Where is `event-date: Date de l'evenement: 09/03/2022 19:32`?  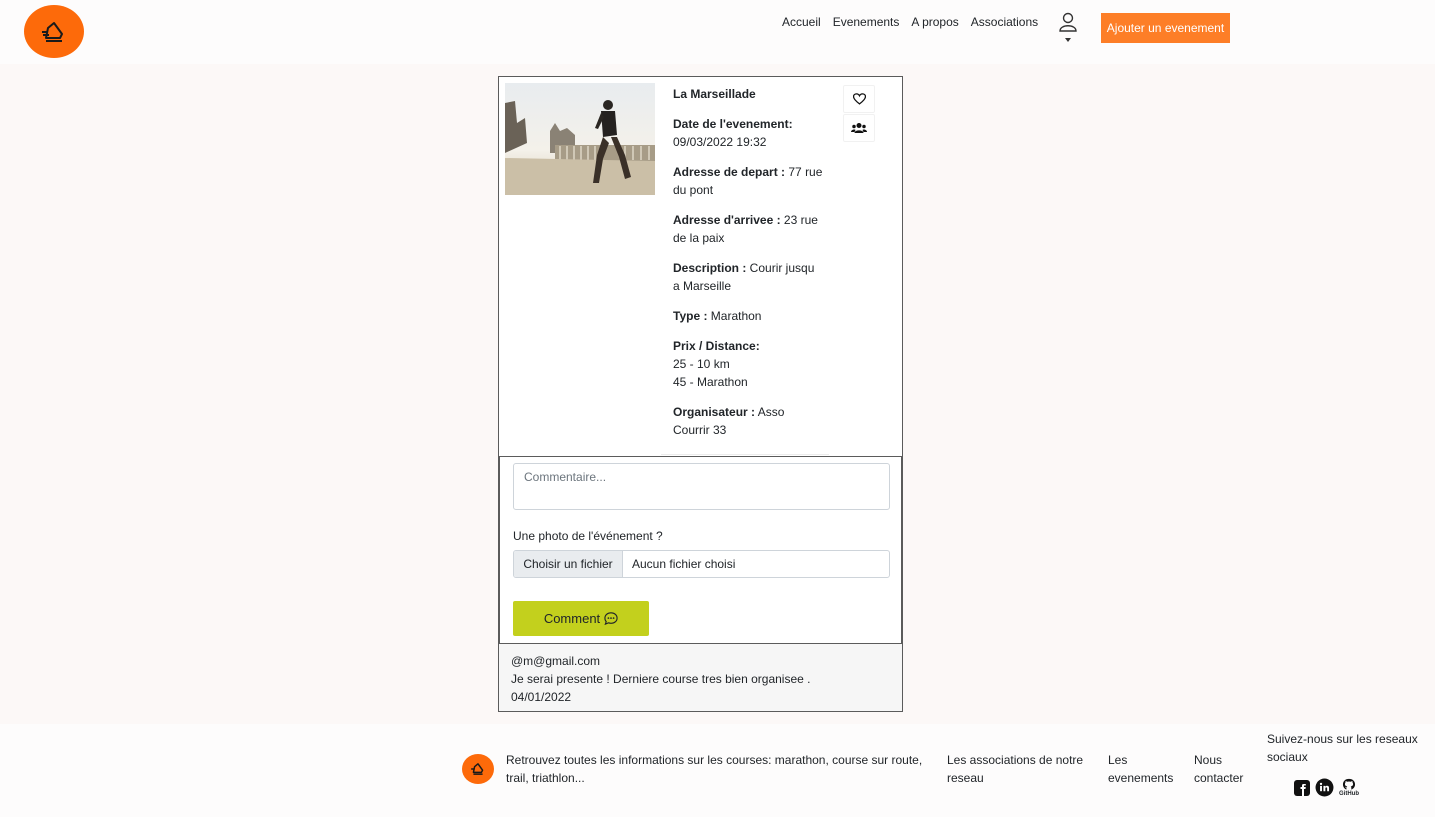
event-date: Date de l'evenement: 09/03/2022 19:32 is located at coordinates (733, 133).